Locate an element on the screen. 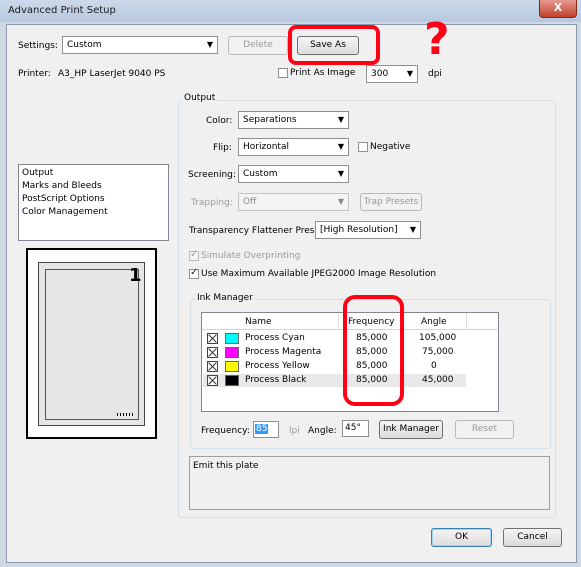  table-row: Process Yellow 85,000 0 is located at coordinates (334, 366).